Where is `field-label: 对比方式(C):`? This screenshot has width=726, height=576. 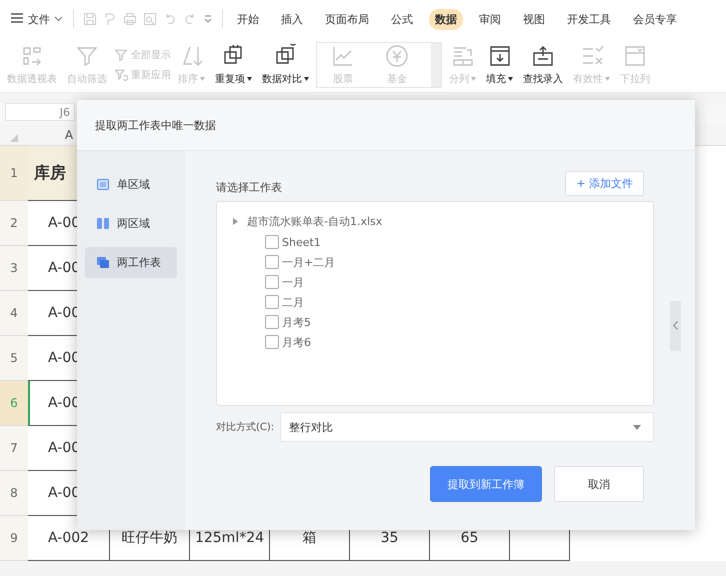
field-label: 对比方式(C): is located at coordinates (245, 427).